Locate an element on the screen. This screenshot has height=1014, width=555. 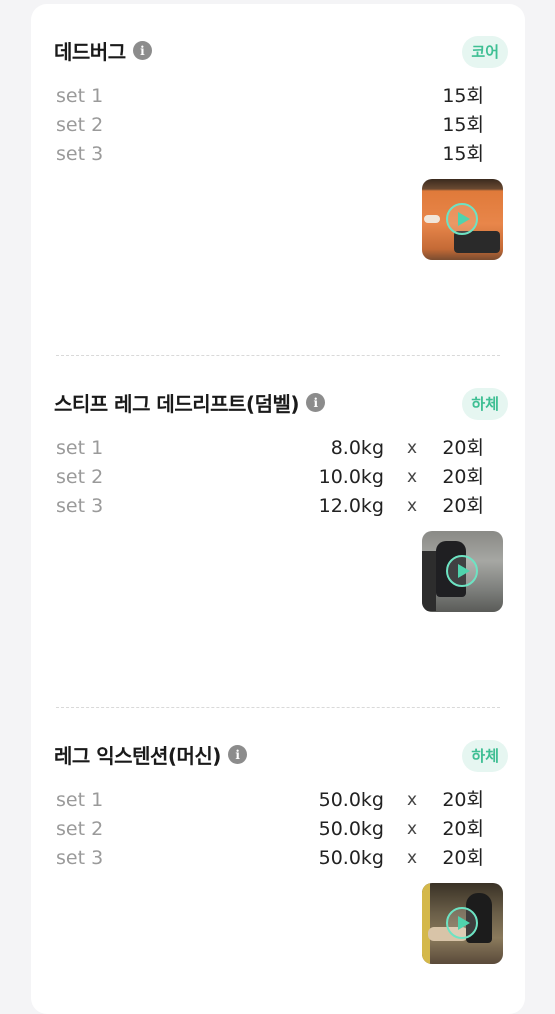
set-row: set 1 15회 is located at coordinates (271, 96).